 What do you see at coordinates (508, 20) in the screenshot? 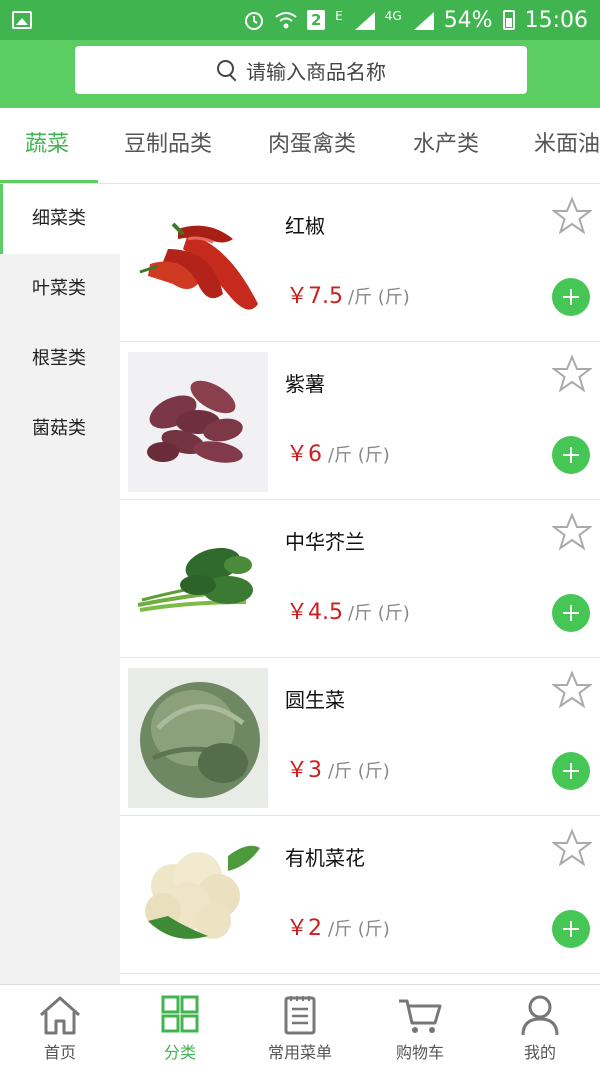
I see `battery-icon` at bounding box center [508, 20].